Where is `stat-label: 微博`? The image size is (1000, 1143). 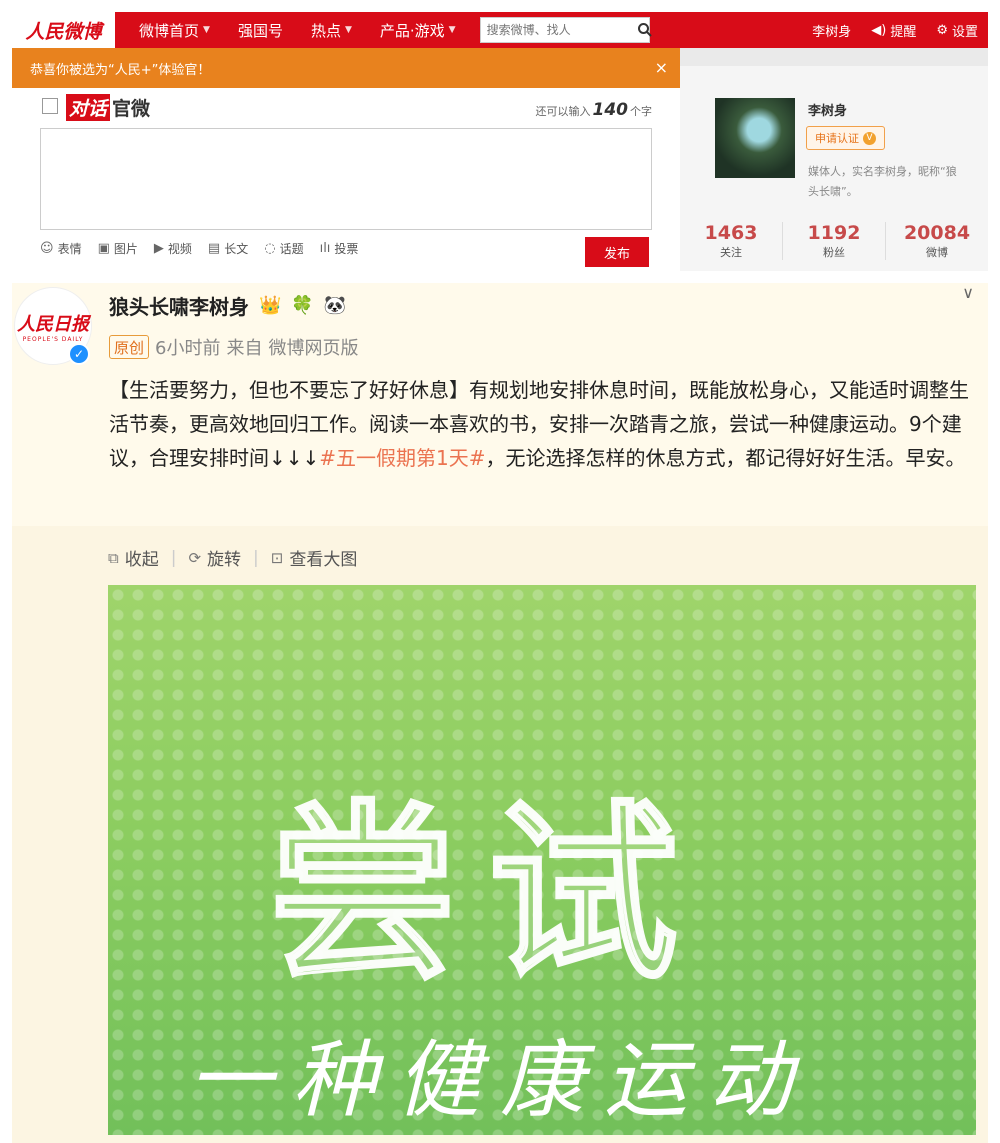
stat-label: 微博 is located at coordinates (937, 252).